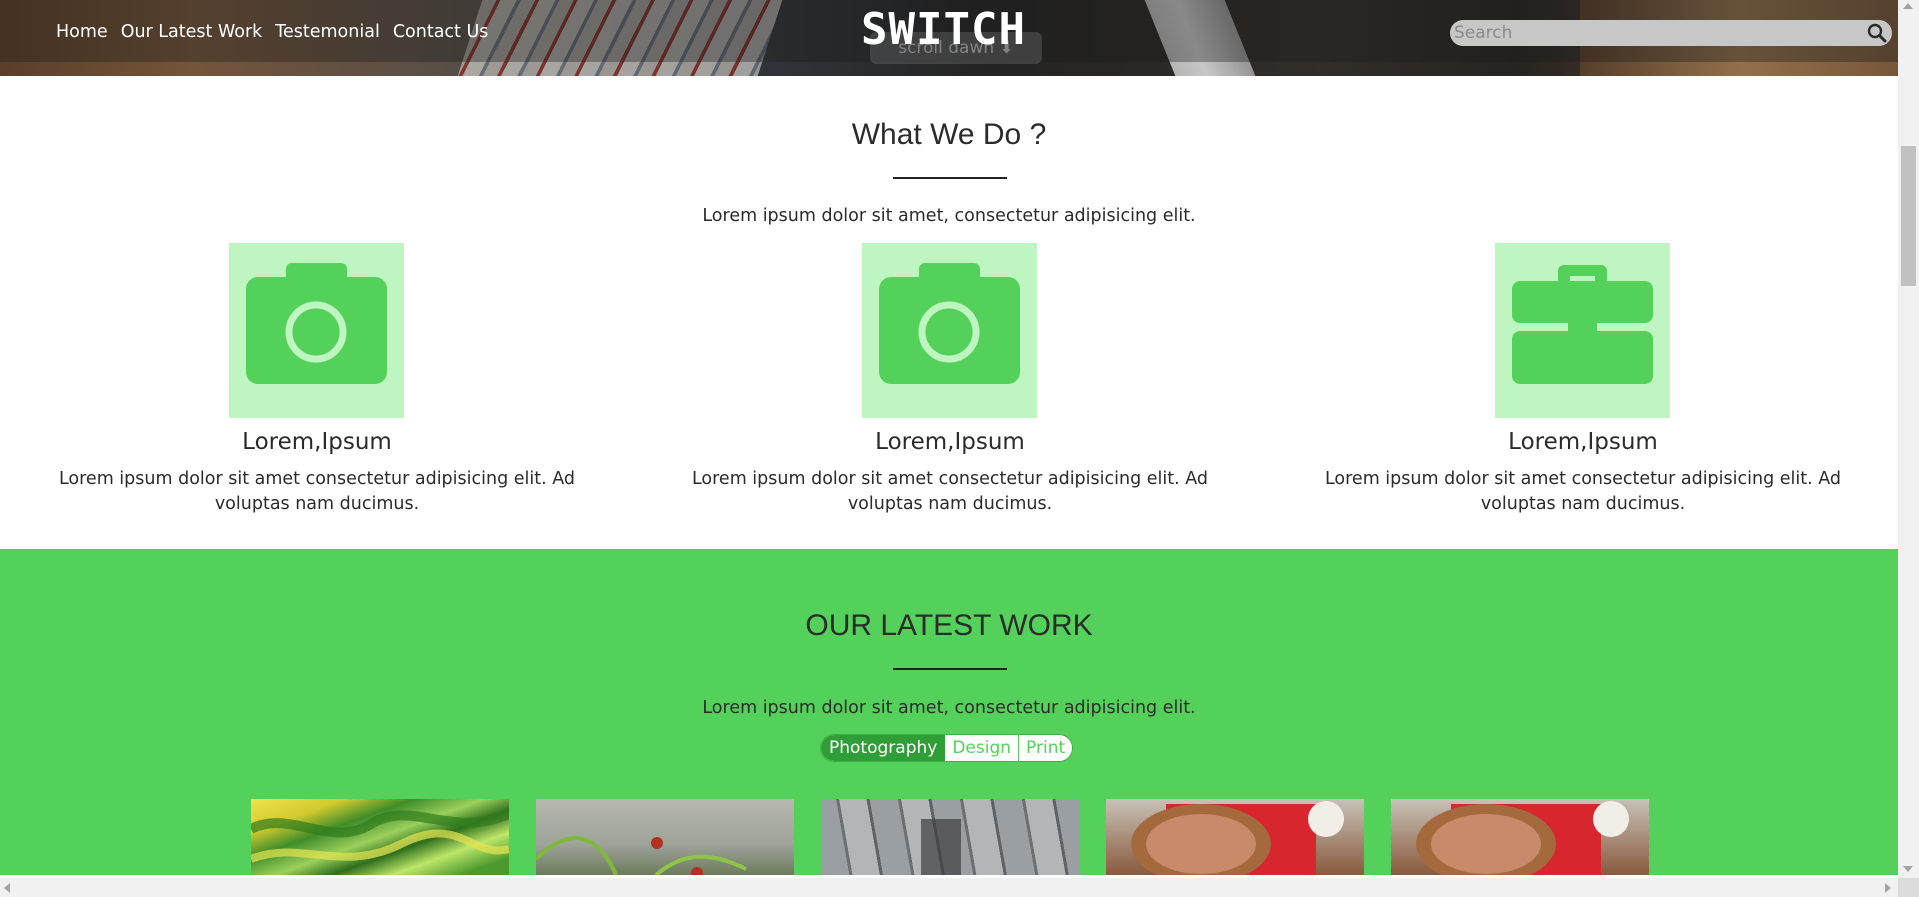  What do you see at coordinates (950, 178) in the screenshot?
I see `what-we-do-divider` at bounding box center [950, 178].